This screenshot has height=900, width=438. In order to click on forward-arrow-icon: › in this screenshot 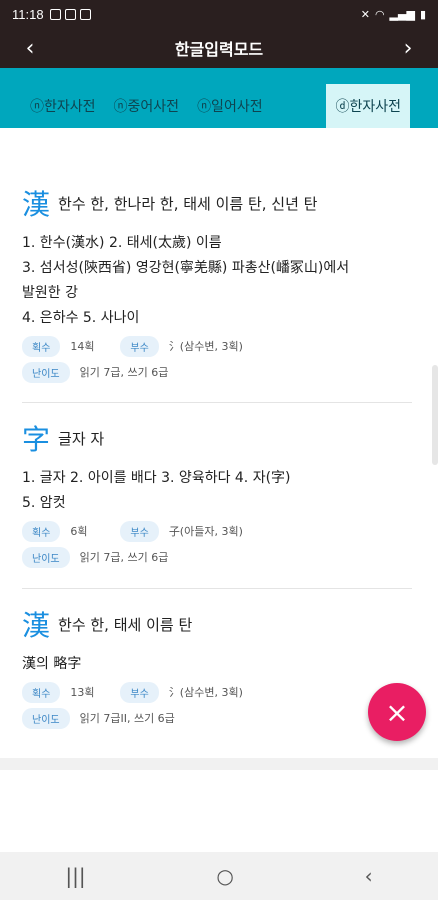, I will do `click(408, 48)`.